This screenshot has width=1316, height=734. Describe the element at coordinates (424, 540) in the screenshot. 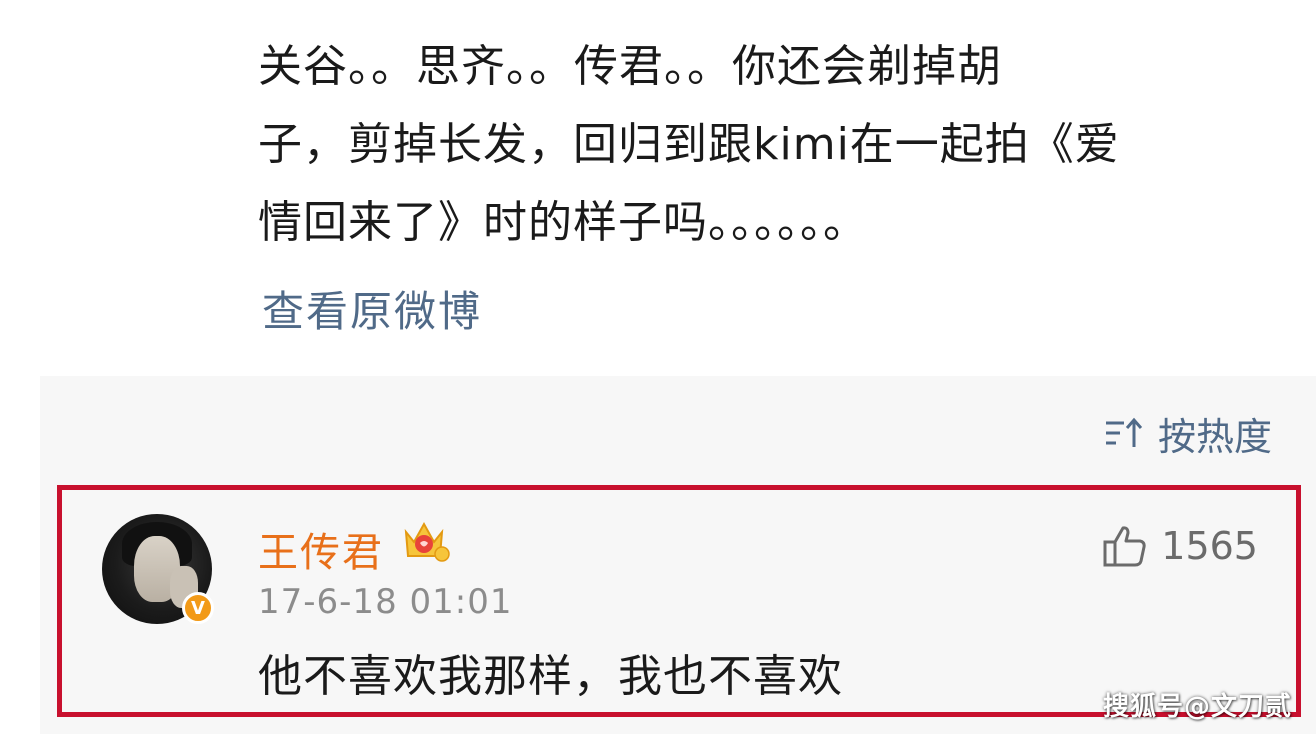

I see `vip-crown-icon` at that location.